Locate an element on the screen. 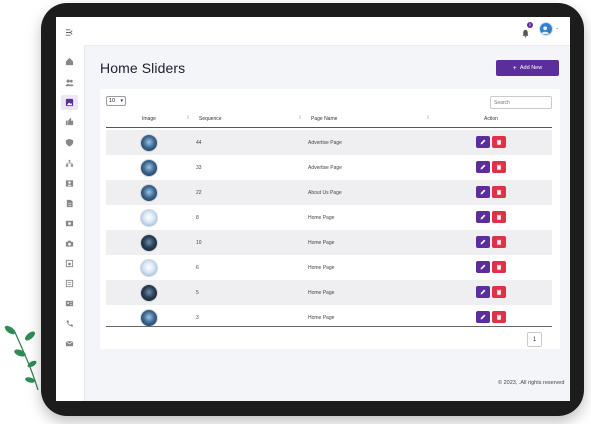 The width and height of the screenshot is (591, 424). contact-card-icon is located at coordinates (69, 183).